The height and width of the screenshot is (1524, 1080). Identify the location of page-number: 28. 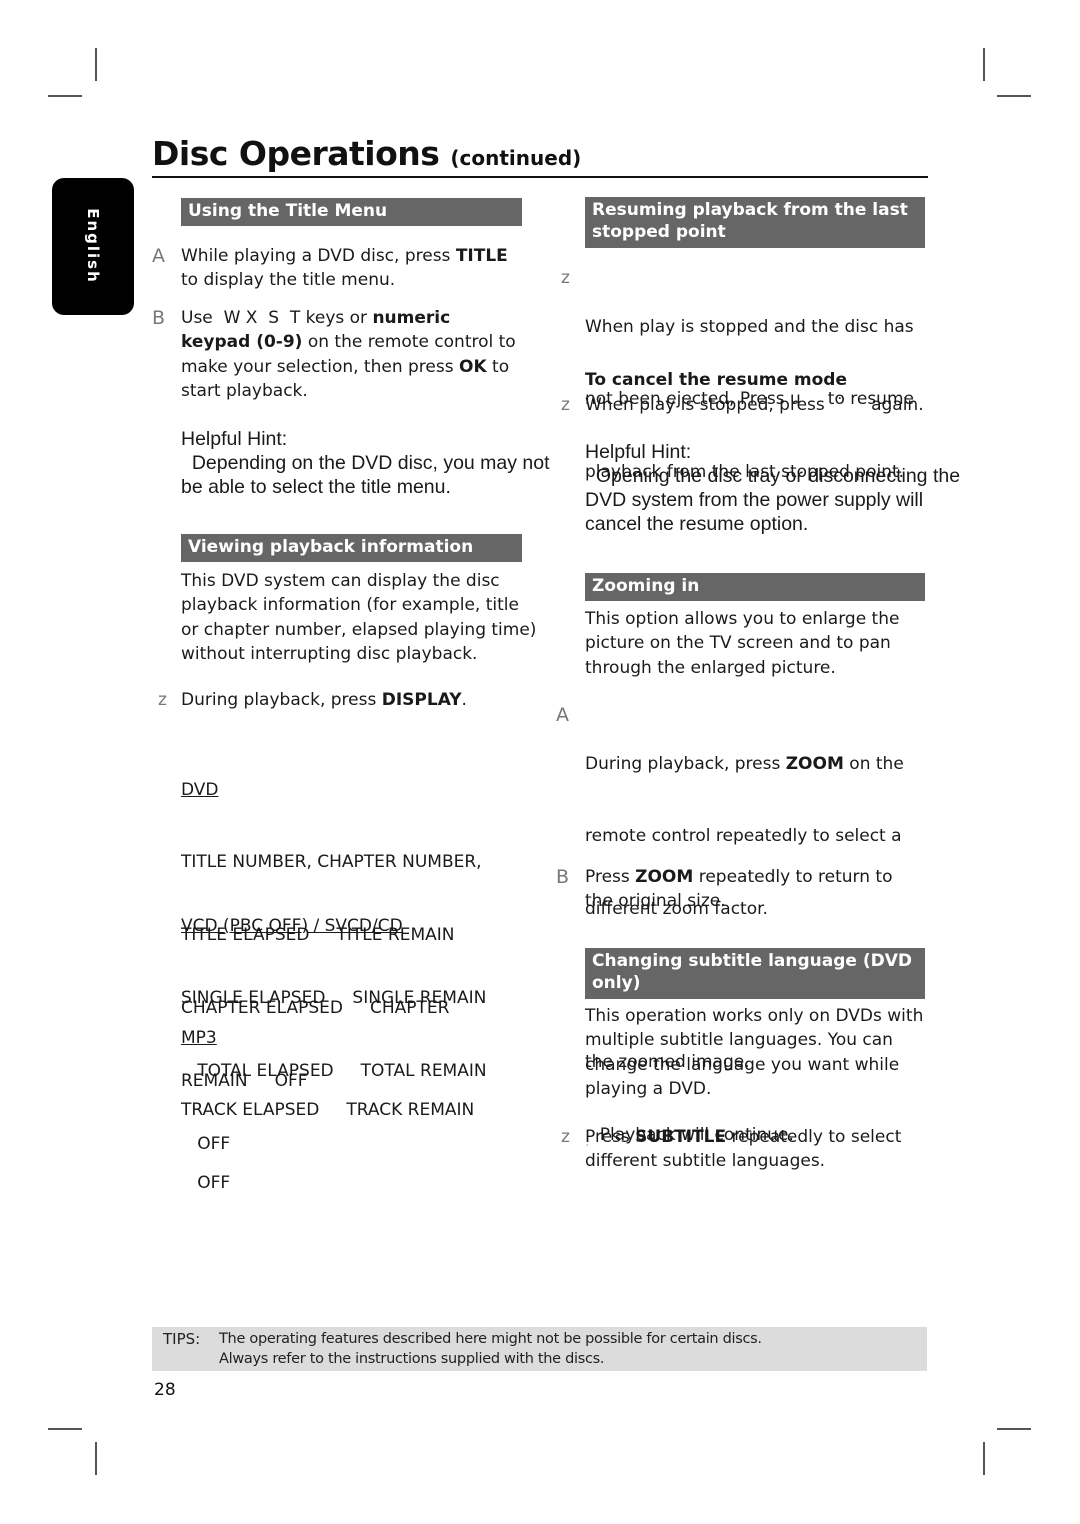
(165, 1390).